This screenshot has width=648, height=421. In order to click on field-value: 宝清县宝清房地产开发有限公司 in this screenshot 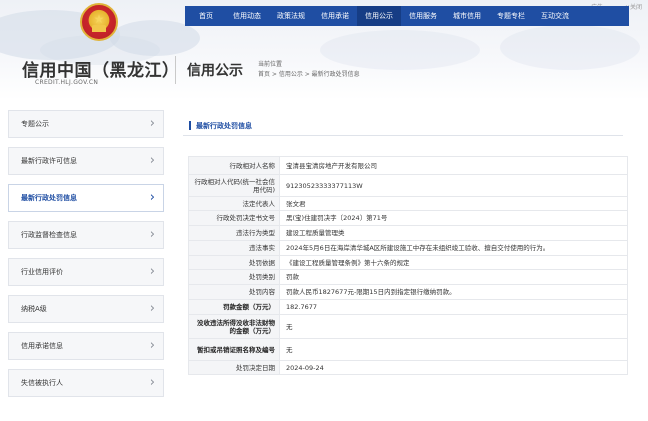, I will do `click(453, 165)`.